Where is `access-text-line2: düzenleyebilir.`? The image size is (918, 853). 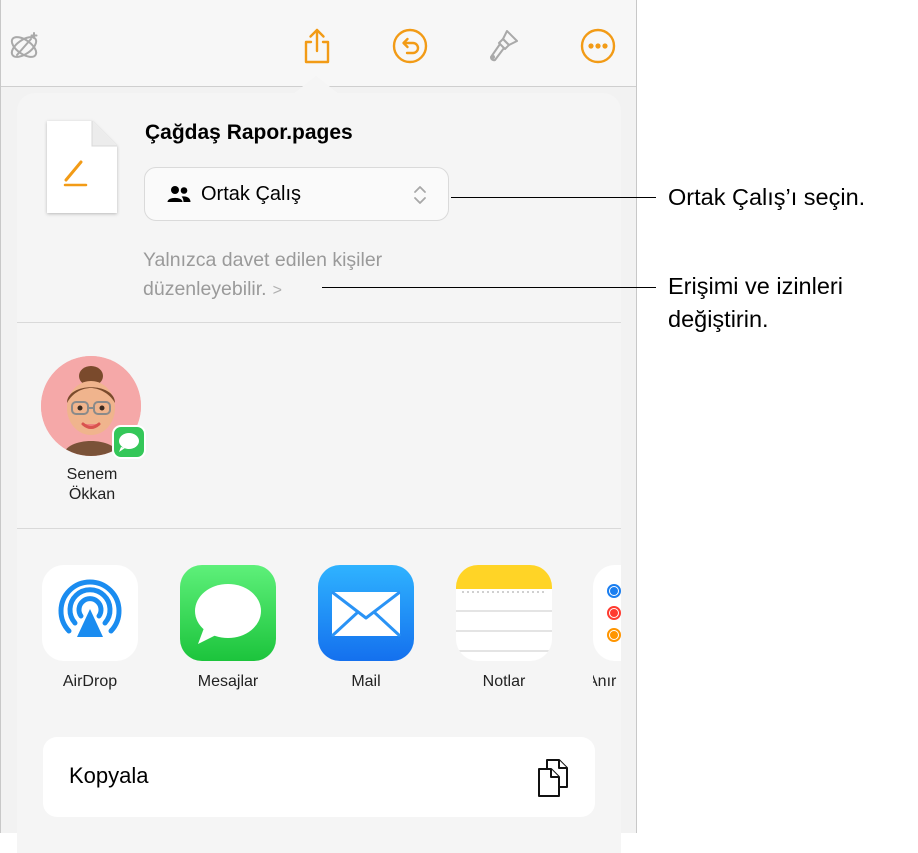 access-text-line2: düzenleyebilir. is located at coordinates (205, 289).